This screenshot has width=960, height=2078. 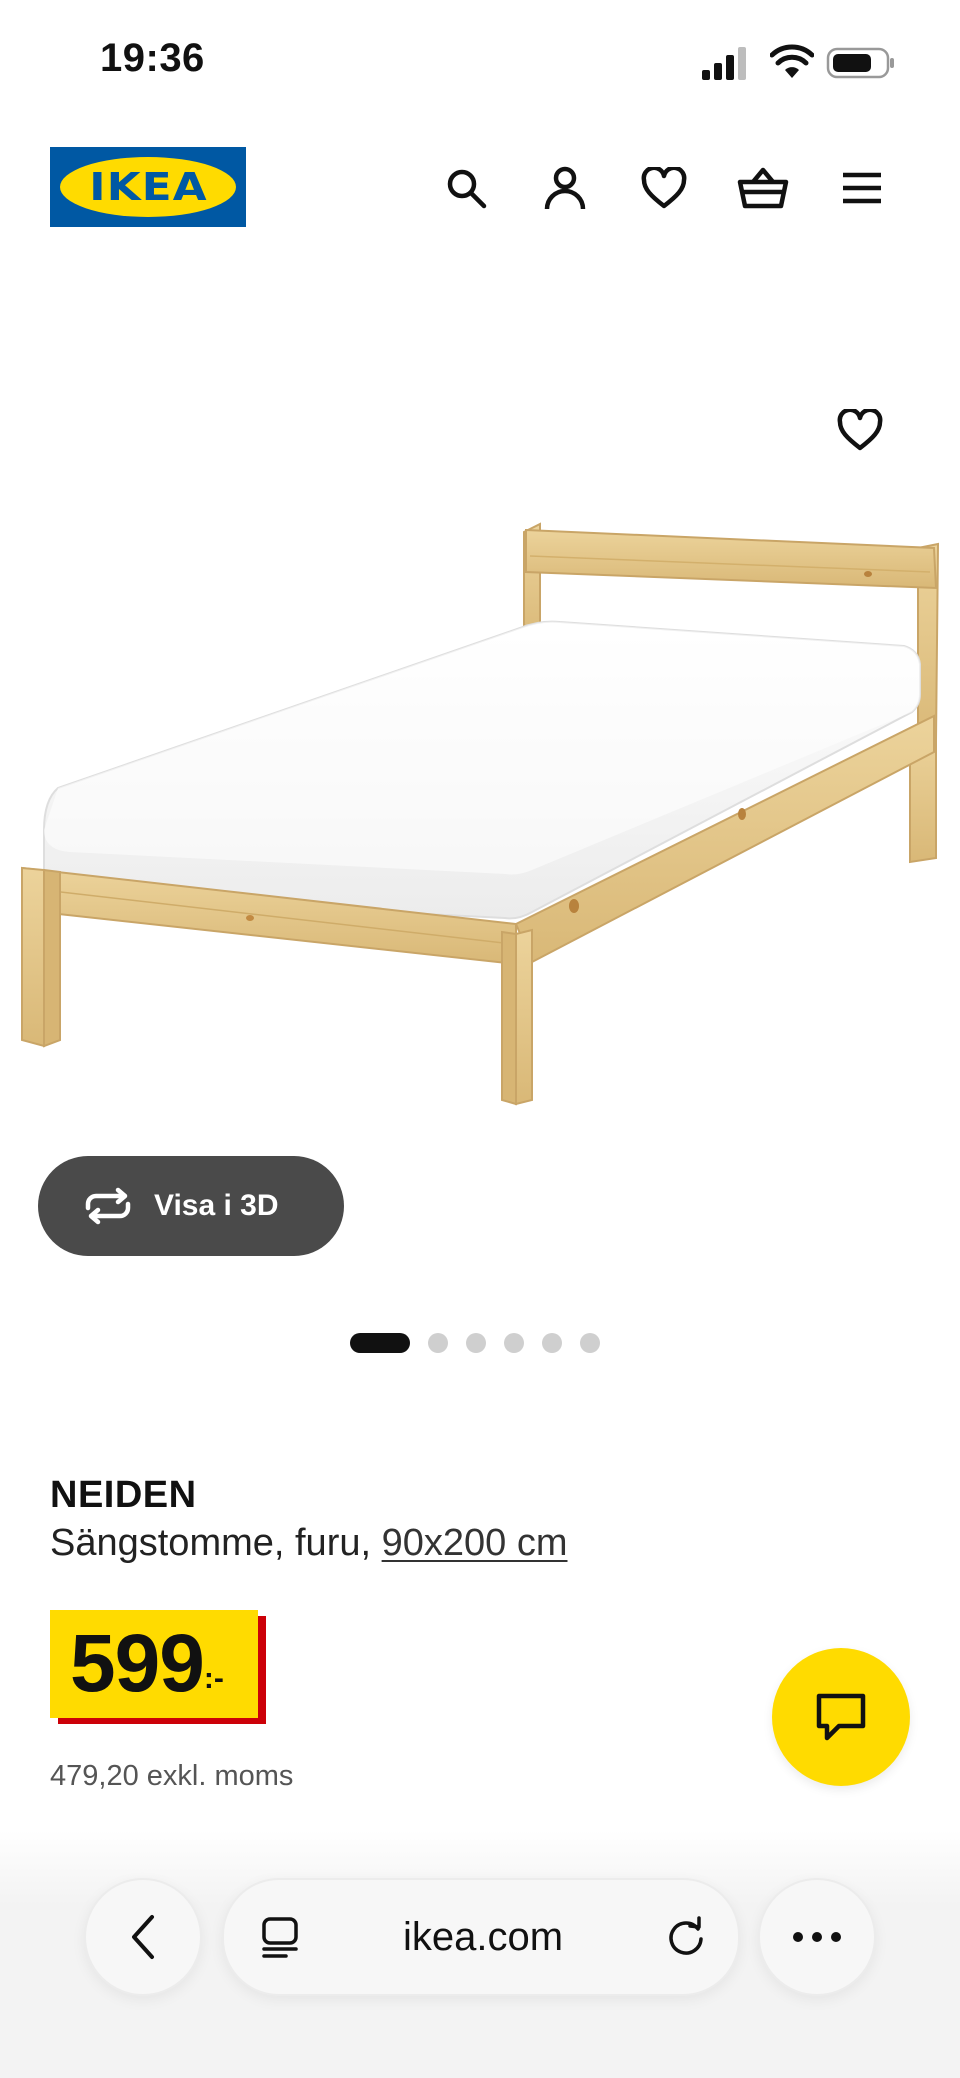 I want to click on logo-wordmark: IKEA, so click(x=148, y=187).